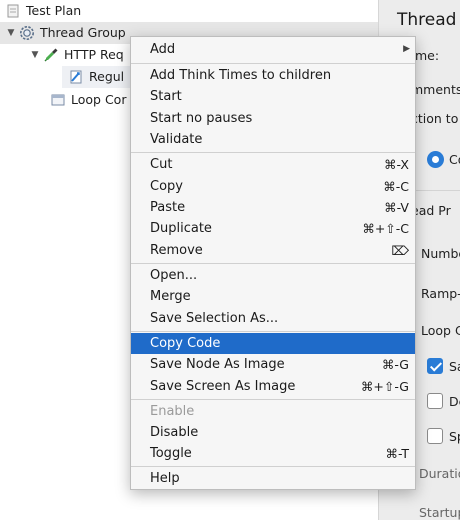  I want to click on tree-node-label: Thread Group, so click(83, 32).